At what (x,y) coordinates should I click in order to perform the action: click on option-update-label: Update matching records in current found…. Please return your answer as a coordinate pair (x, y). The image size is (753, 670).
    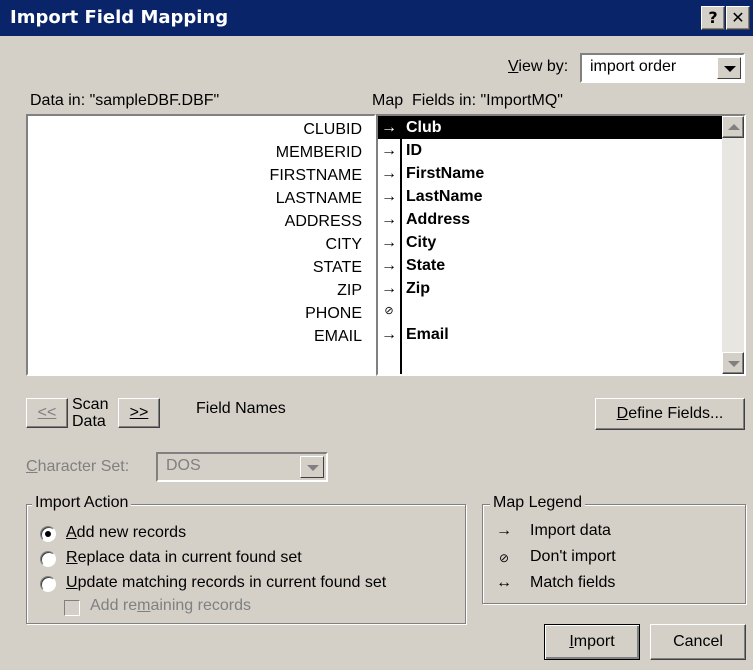
    Looking at the image, I should click on (226, 583).